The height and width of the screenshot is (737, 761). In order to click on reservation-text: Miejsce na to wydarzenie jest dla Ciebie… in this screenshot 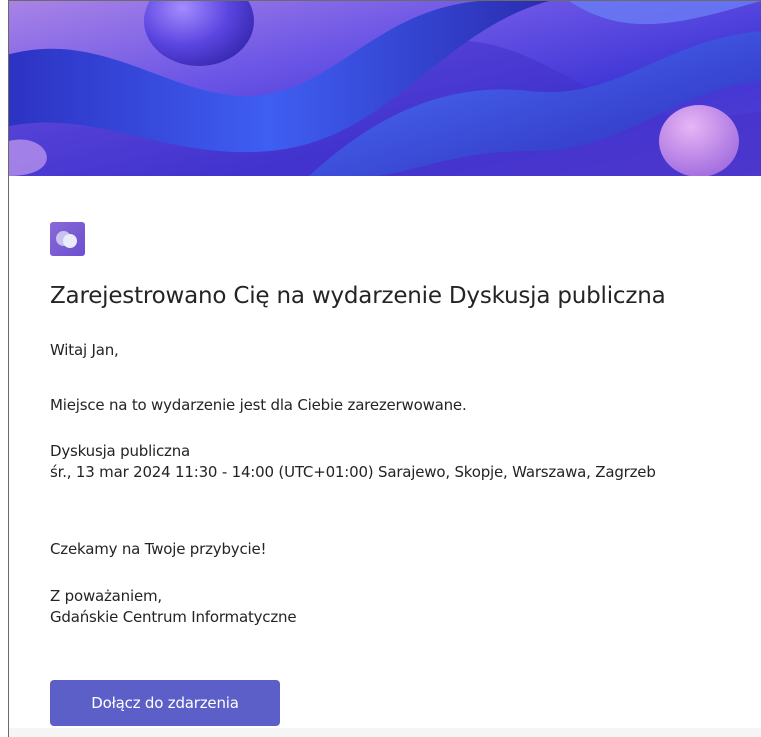, I will do `click(258, 405)`.